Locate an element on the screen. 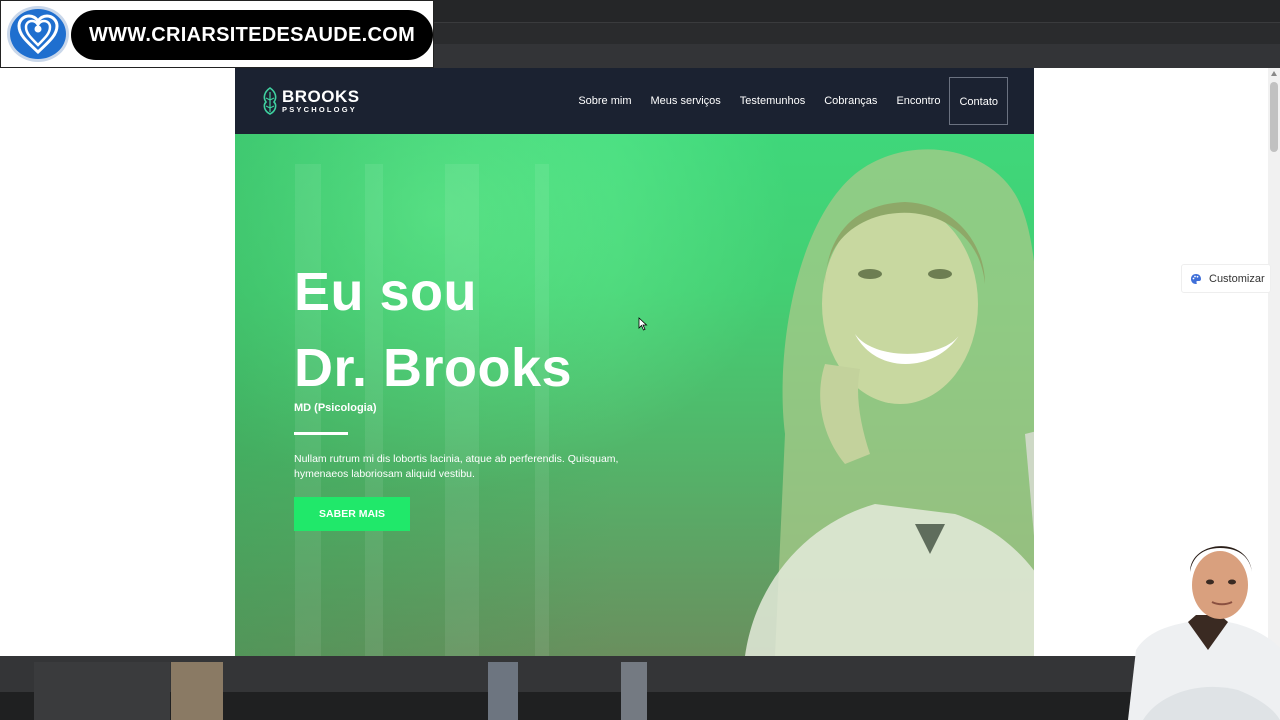 This screenshot has width=1280, height=720. scrollbar-thumb is located at coordinates (1274, 117).